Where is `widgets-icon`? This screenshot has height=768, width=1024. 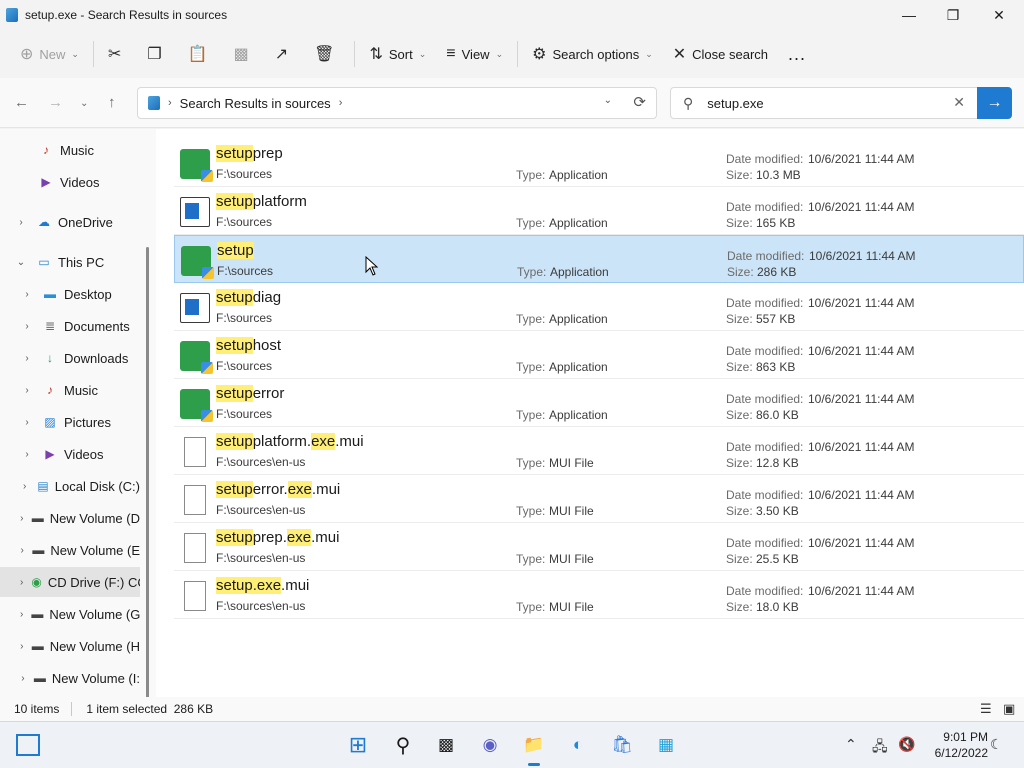
widgets-icon is located at coordinates (28, 745).